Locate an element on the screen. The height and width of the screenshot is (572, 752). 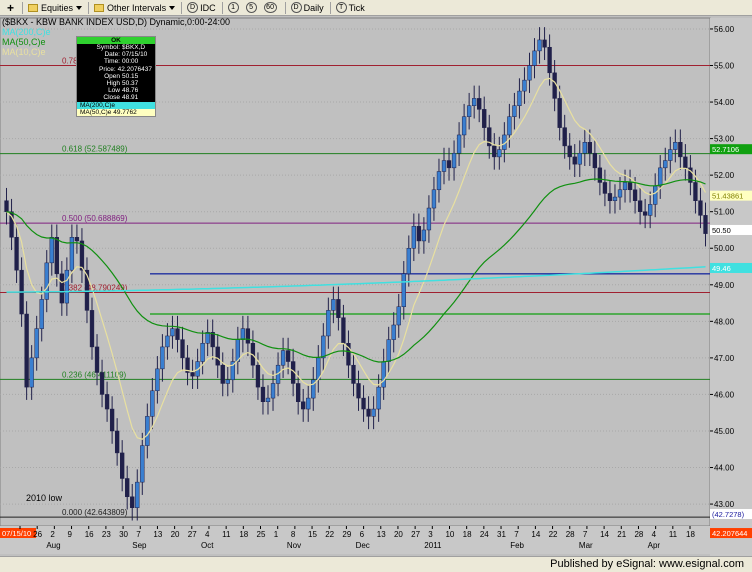
x-tick-label: 30 is located at coordinates (123, 534).